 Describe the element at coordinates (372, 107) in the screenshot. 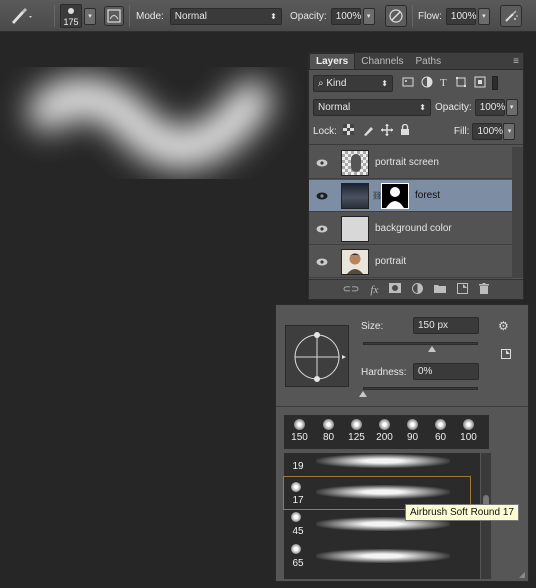

I see `blend-mode-select: Normal ⬍` at that location.